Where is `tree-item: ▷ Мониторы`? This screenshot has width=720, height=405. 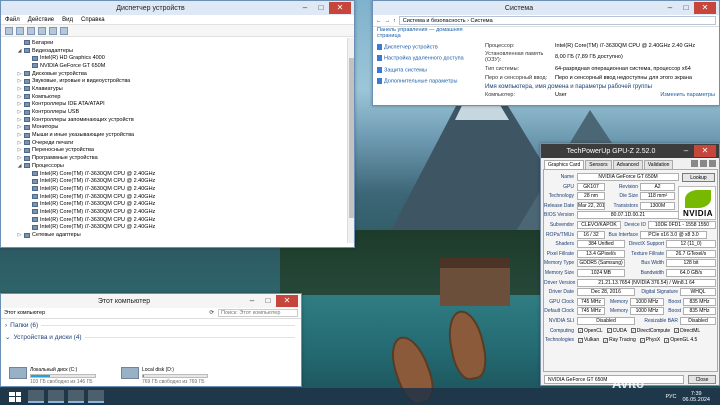 tree-item: ▷ Мониторы is located at coordinates (180, 128).